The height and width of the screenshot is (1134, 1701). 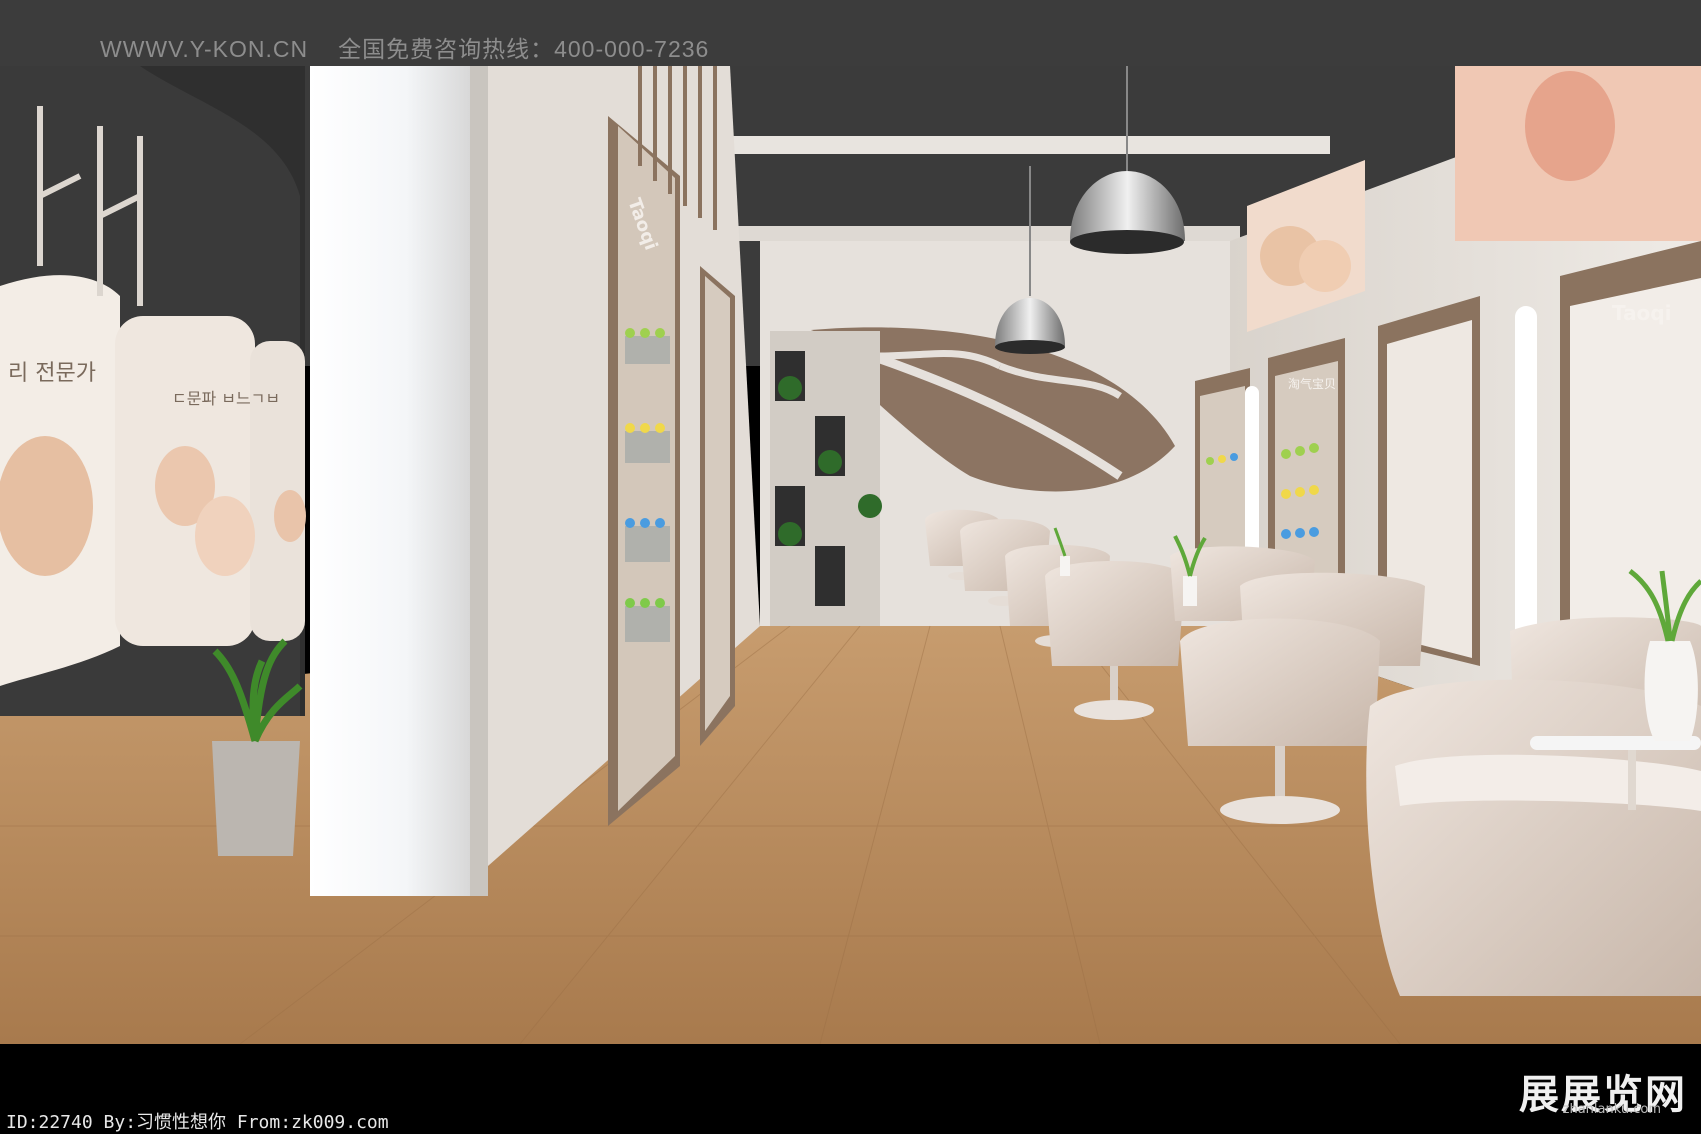 I want to click on light-pillar, so click(x=390, y=481).